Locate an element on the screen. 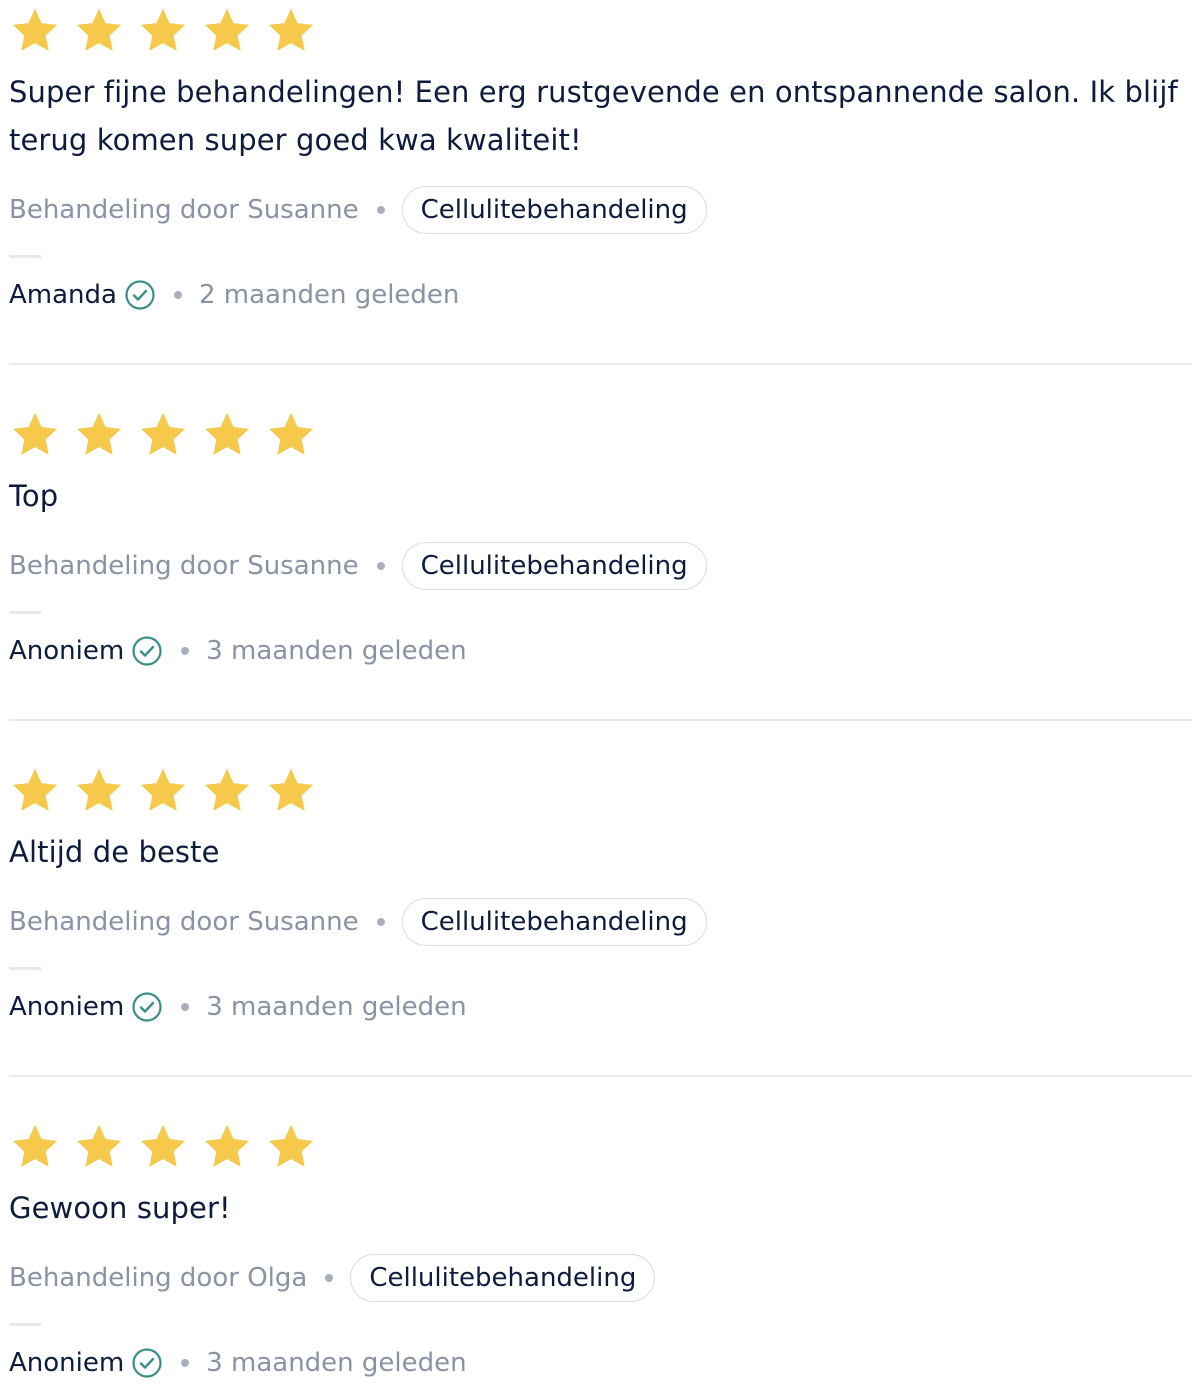  author-name: Amanda is located at coordinates (63, 295).